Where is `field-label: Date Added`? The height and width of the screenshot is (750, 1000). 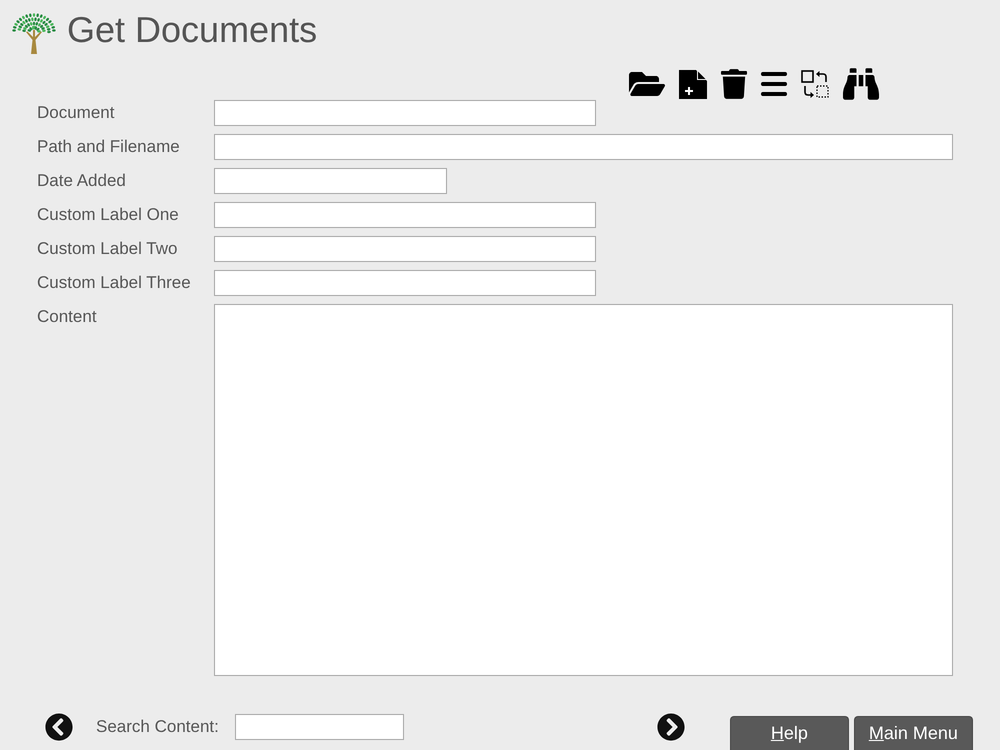 field-label: Date Added is located at coordinates (81, 181).